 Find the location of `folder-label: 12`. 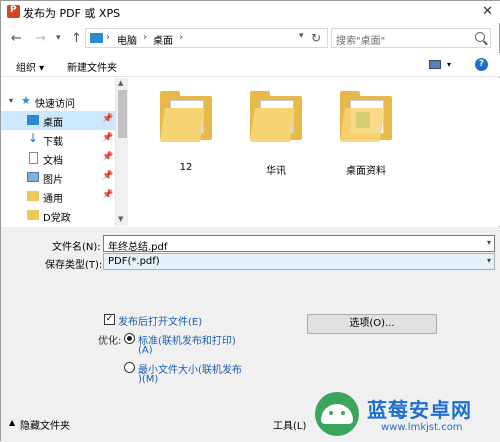

folder-label: 12 is located at coordinates (186, 167).